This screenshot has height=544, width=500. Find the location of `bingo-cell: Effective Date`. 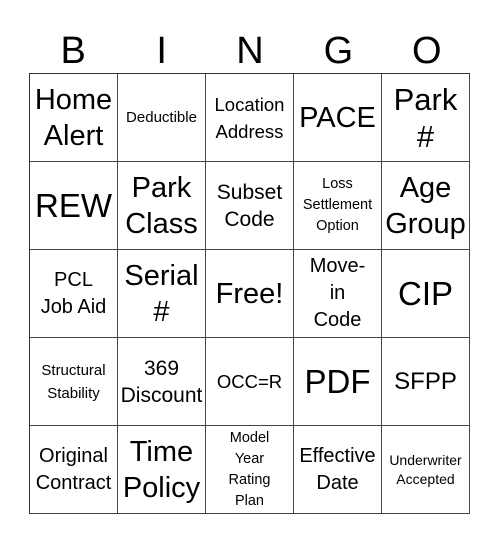

bingo-cell: Effective Date is located at coordinates (338, 470).